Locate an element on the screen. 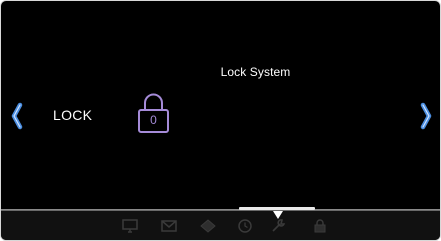 The height and width of the screenshot is (241, 441). monitor-icon is located at coordinates (130, 226).